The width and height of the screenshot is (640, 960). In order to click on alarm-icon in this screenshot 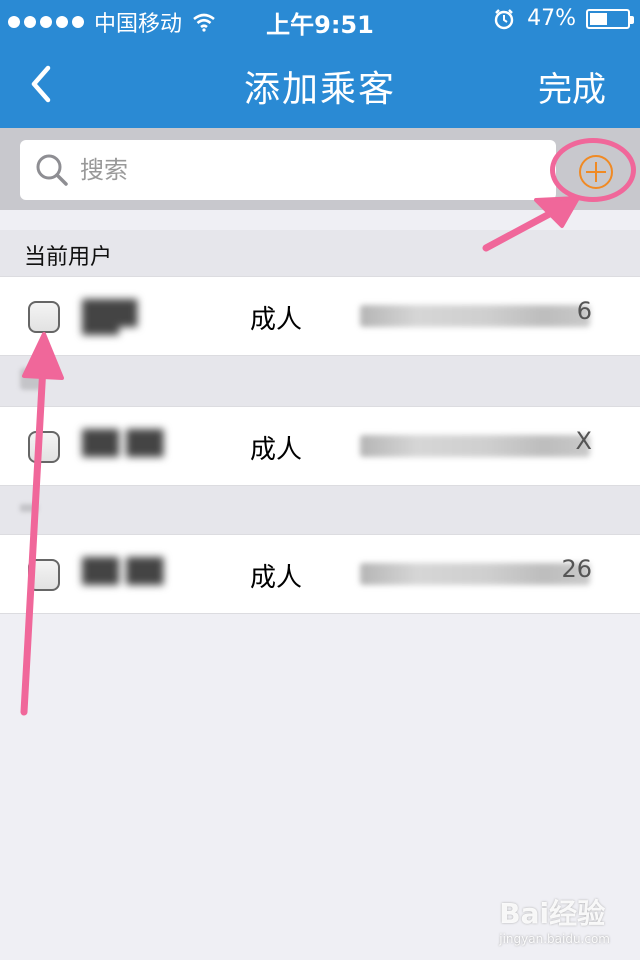, I will do `click(504, 18)`.